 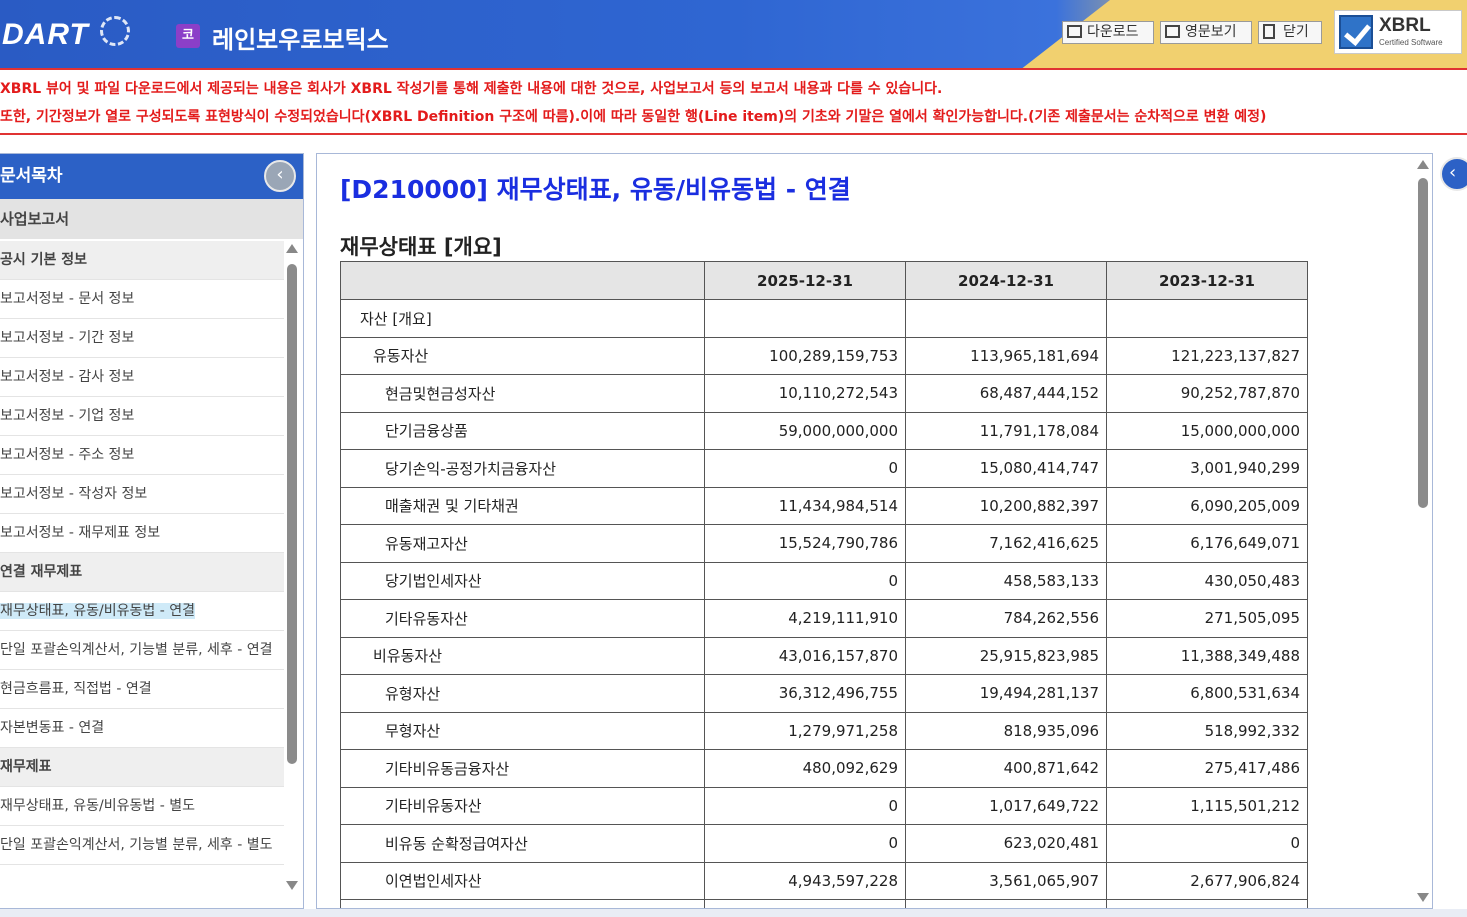 I want to click on toc-item-label: 자본변동표 - 연결, so click(x=52, y=728).